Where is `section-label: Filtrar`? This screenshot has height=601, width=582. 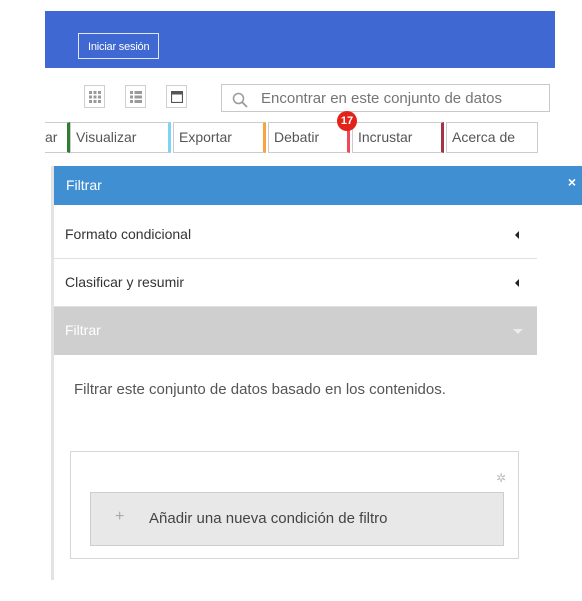
section-label: Filtrar is located at coordinates (83, 330).